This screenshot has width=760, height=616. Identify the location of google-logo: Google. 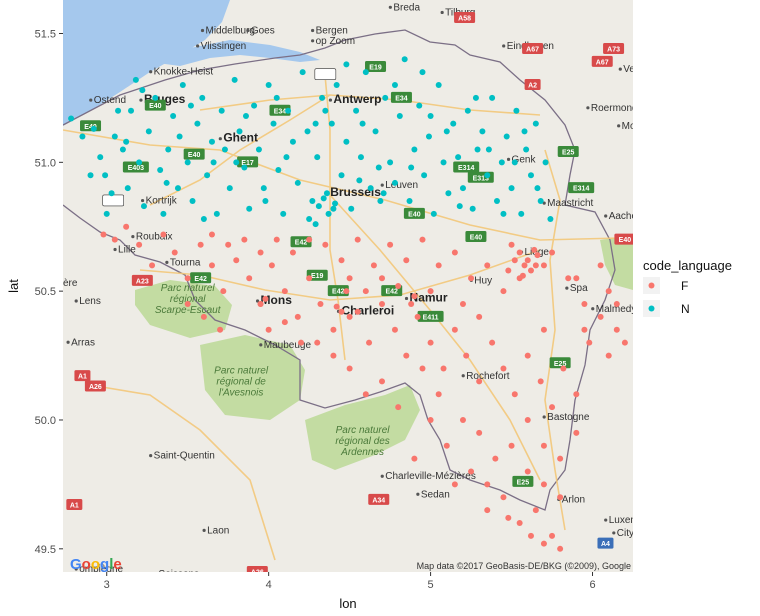
(96, 564).